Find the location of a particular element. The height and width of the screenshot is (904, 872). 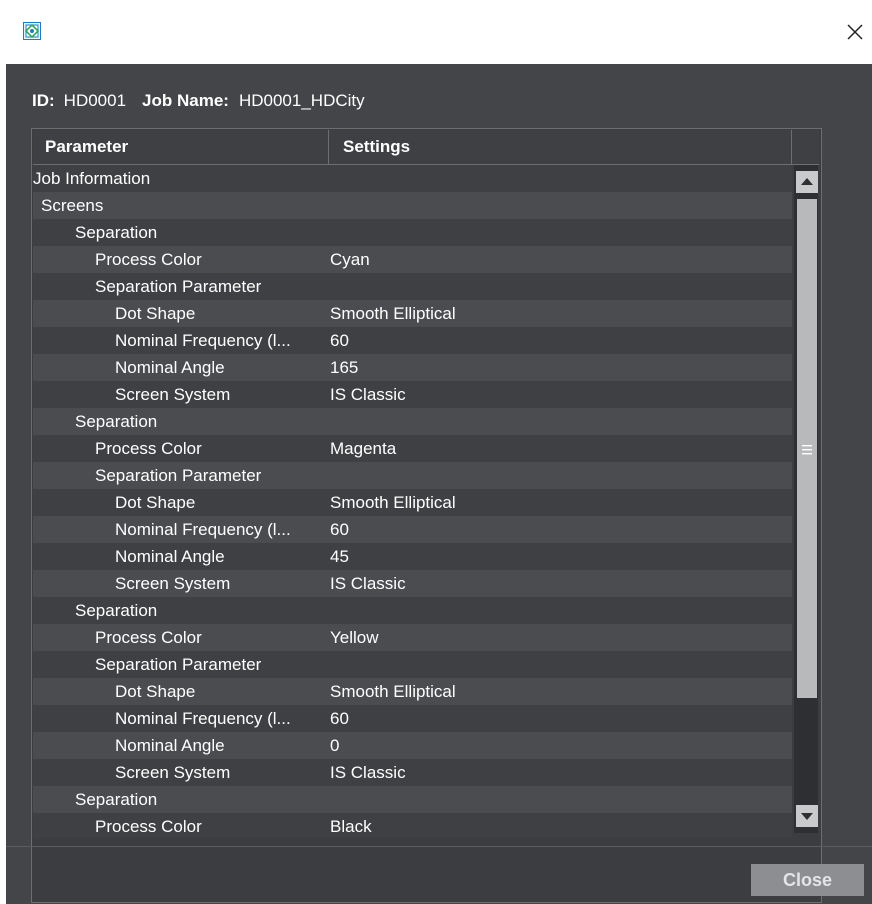

title-bar is located at coordinates (436, 32).